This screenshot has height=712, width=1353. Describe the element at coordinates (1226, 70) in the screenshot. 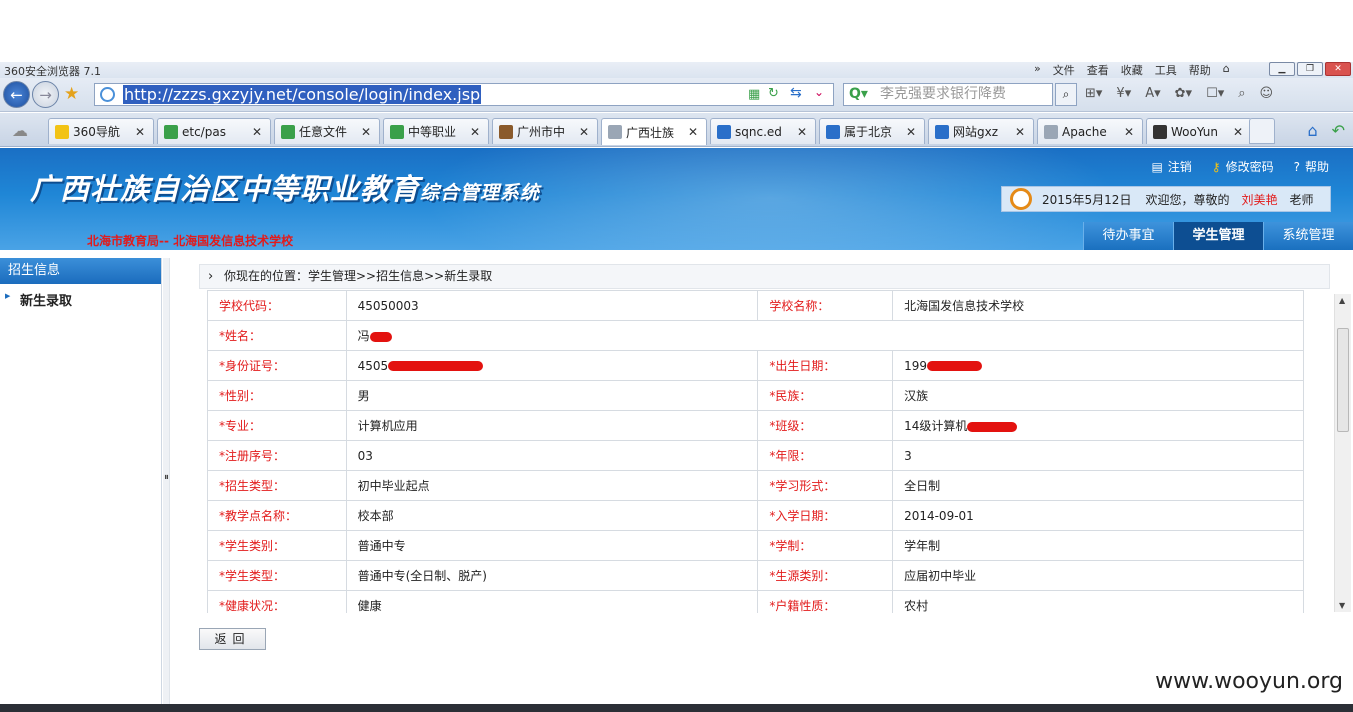

I see `skin-icon: ⌂` at that location.